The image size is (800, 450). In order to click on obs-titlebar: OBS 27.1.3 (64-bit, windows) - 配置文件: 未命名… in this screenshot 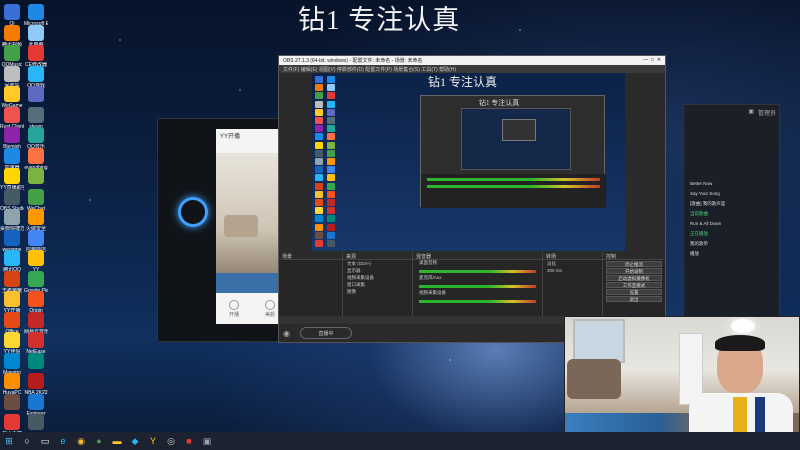, I will do `click(472, 60)`.